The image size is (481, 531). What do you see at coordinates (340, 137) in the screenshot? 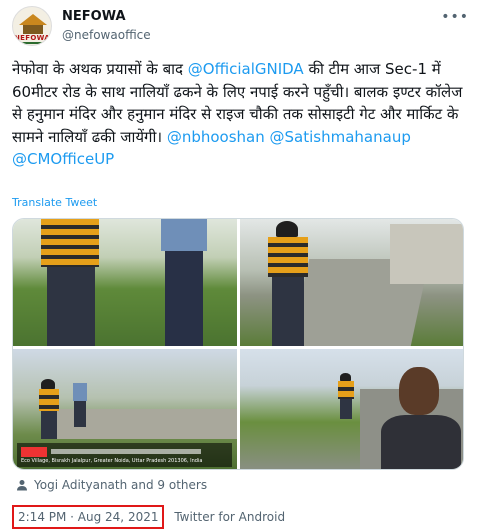
I see `mention-link: @Satishmahanaup` at bounding box center [340, 137].